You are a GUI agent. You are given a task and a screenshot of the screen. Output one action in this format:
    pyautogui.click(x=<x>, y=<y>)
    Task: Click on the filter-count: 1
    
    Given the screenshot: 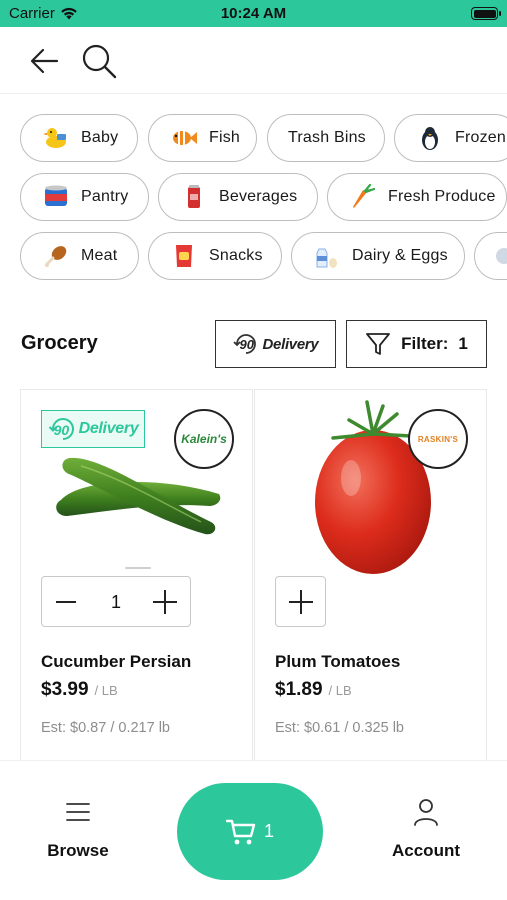 What is the action you would take?
    pyautogui.click(x=463, y=343)
    